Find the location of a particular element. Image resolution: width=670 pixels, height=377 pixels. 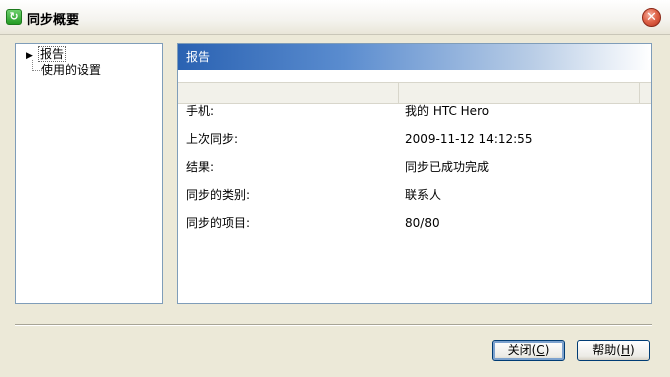

row-key: 同步的类别: is located at coordinates (218, 195).